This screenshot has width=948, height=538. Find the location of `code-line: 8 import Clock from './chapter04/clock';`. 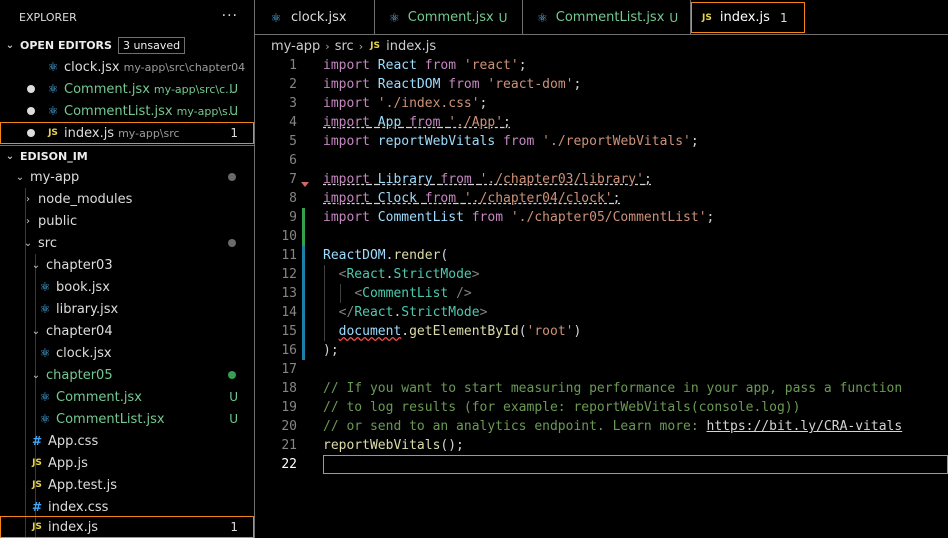

code-line: 8 import Clock from './chapter04/clock'; is located at coordinates (601, 198).